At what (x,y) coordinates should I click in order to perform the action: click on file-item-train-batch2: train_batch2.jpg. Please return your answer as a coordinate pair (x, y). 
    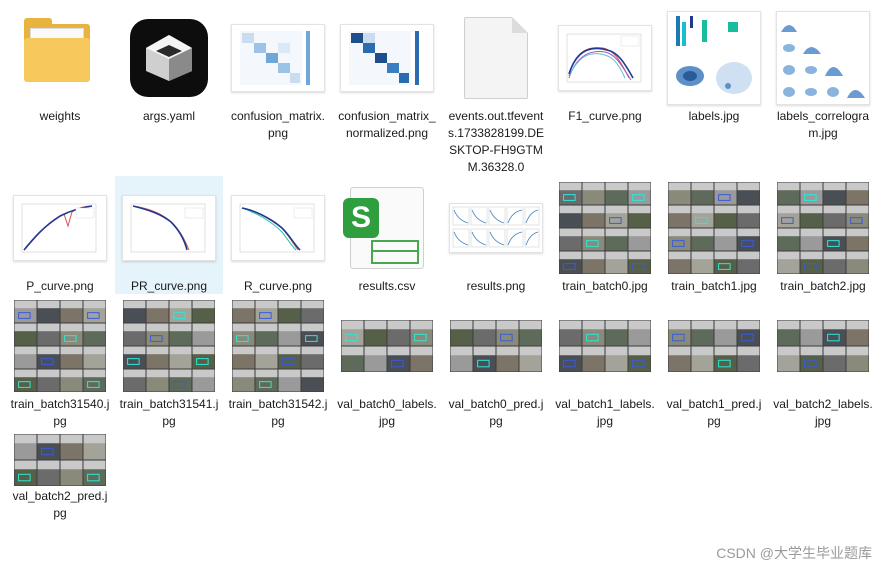
    Looking at the image, I should click on (823, 236).